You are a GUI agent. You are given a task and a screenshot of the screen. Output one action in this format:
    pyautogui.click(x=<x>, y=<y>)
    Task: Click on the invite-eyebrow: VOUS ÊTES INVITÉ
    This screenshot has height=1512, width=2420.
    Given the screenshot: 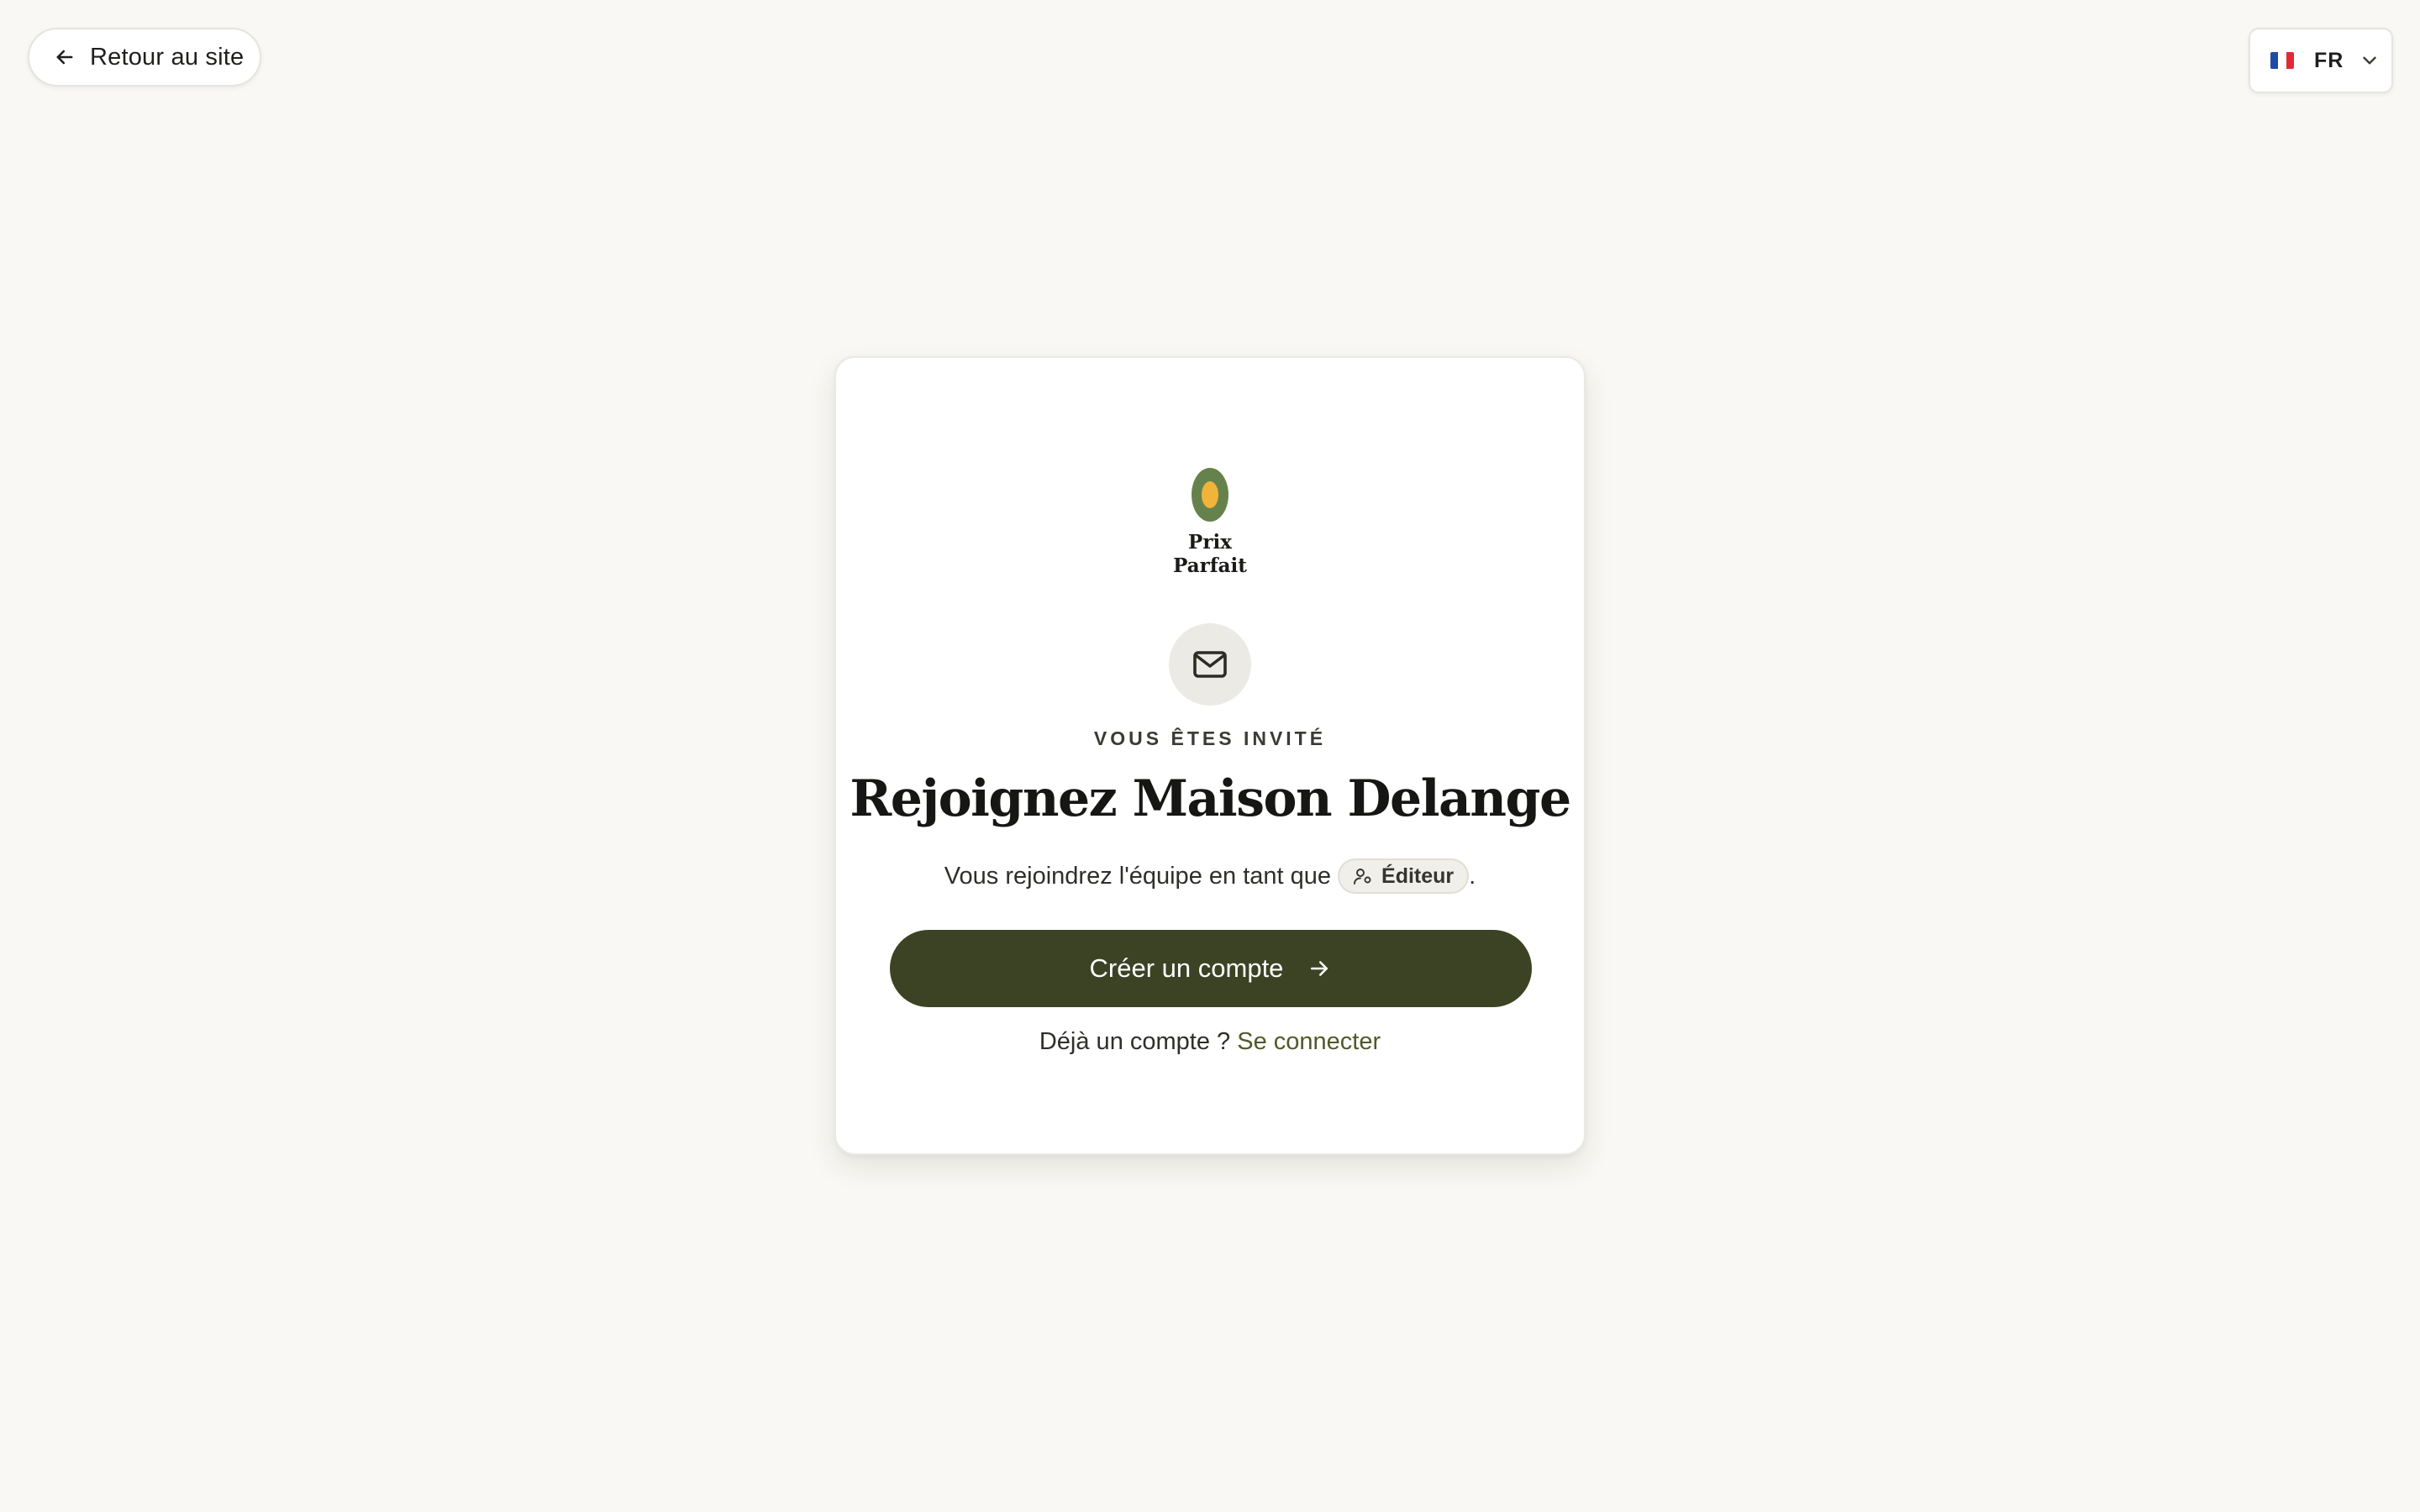 What is the action you would take?
    pyautogui.click(x=1210, y=738)
    